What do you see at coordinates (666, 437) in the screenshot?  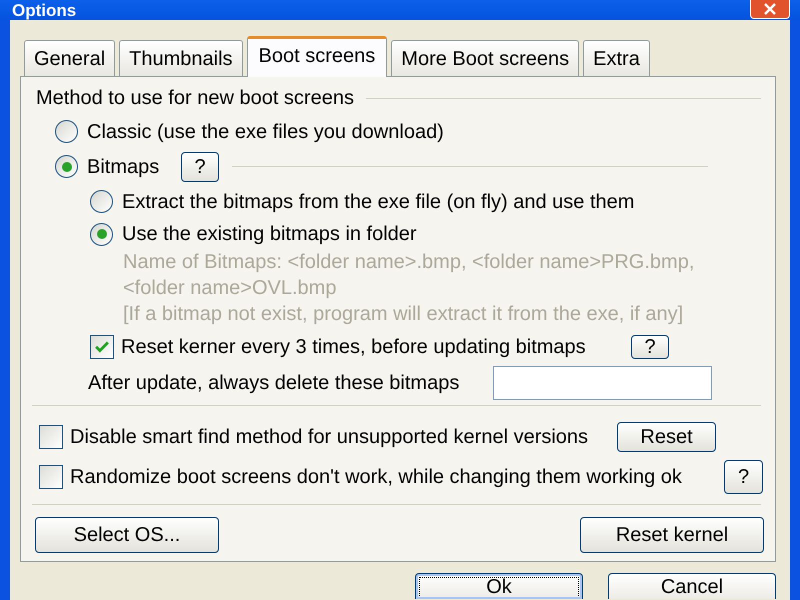 I see `reset-button: Reset` at bounding box center [666, 437].